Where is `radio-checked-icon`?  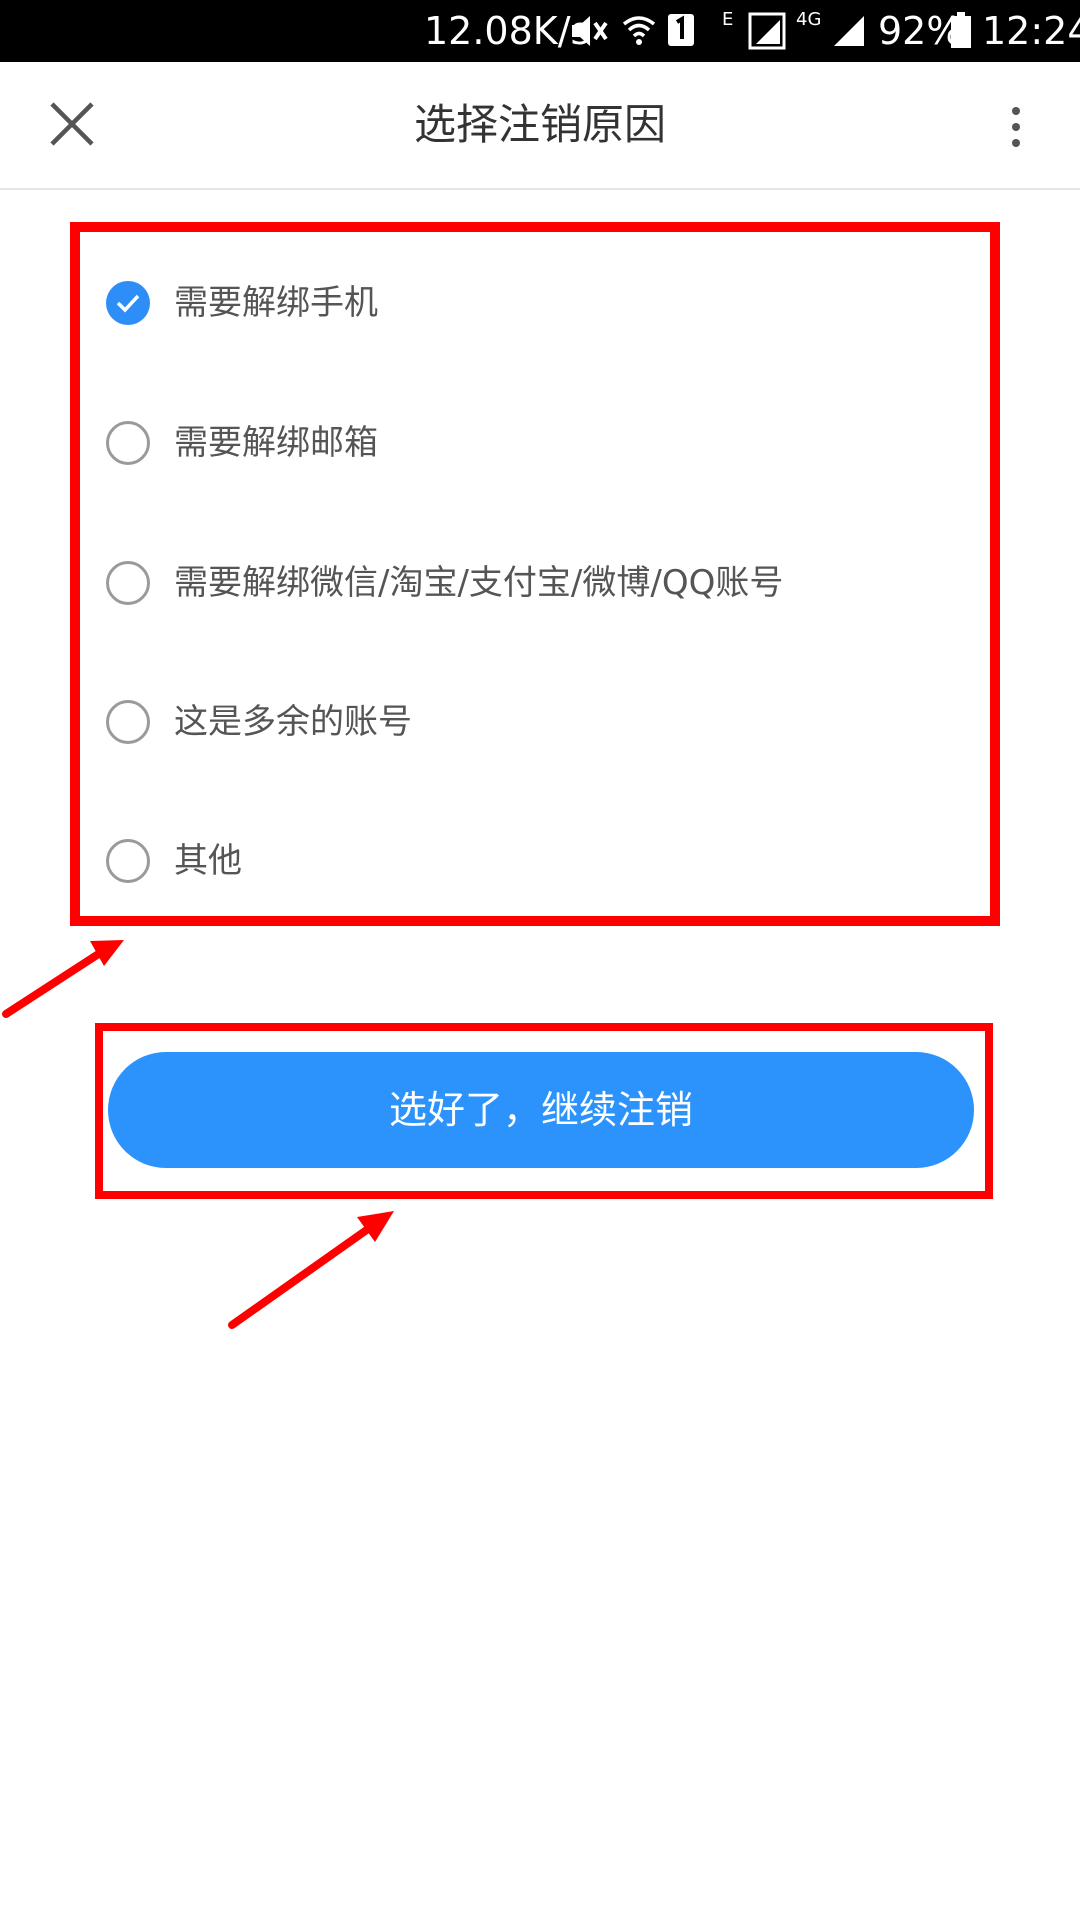
radio-checked-icon is located at coordinates (128, 303).